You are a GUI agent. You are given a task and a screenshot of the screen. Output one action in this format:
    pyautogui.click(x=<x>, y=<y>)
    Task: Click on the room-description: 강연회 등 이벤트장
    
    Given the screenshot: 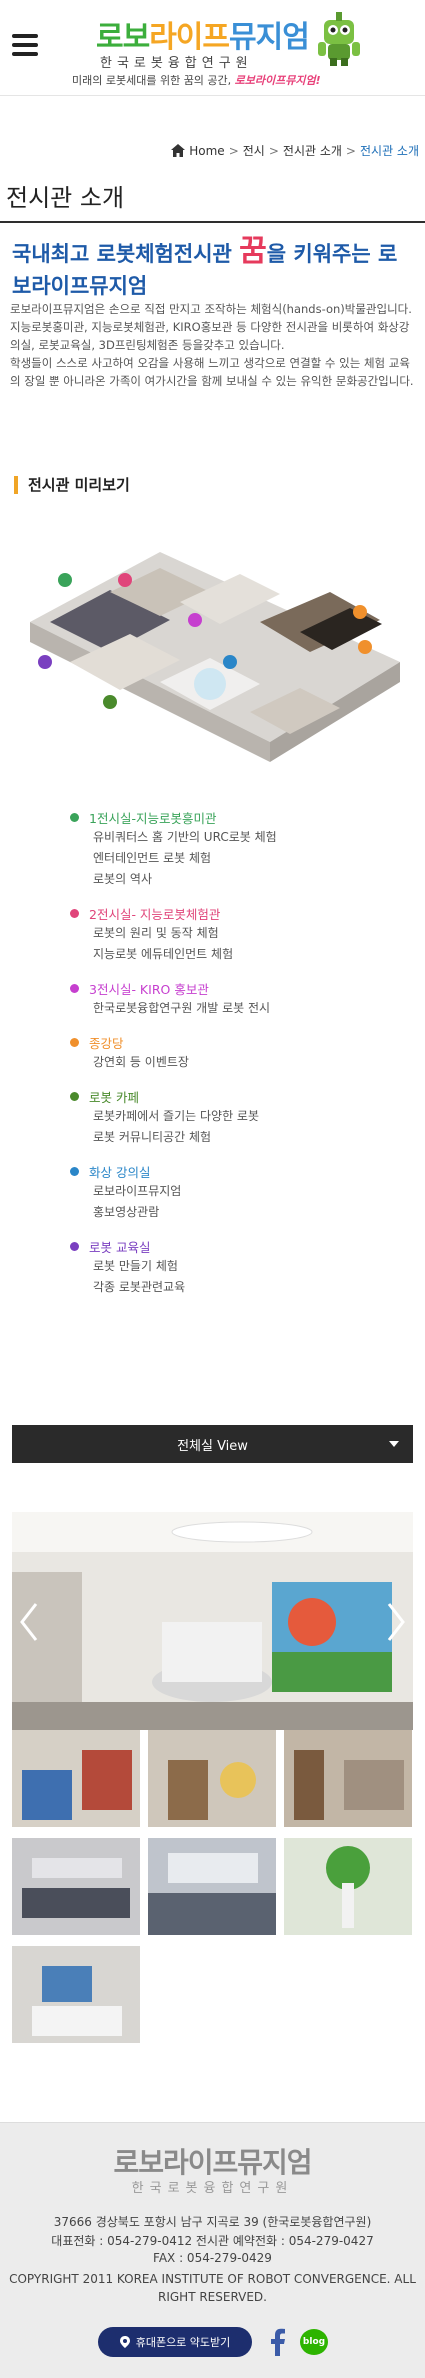 What is the action you would take?
    pyautogui.click(x=141, y=1062)
    